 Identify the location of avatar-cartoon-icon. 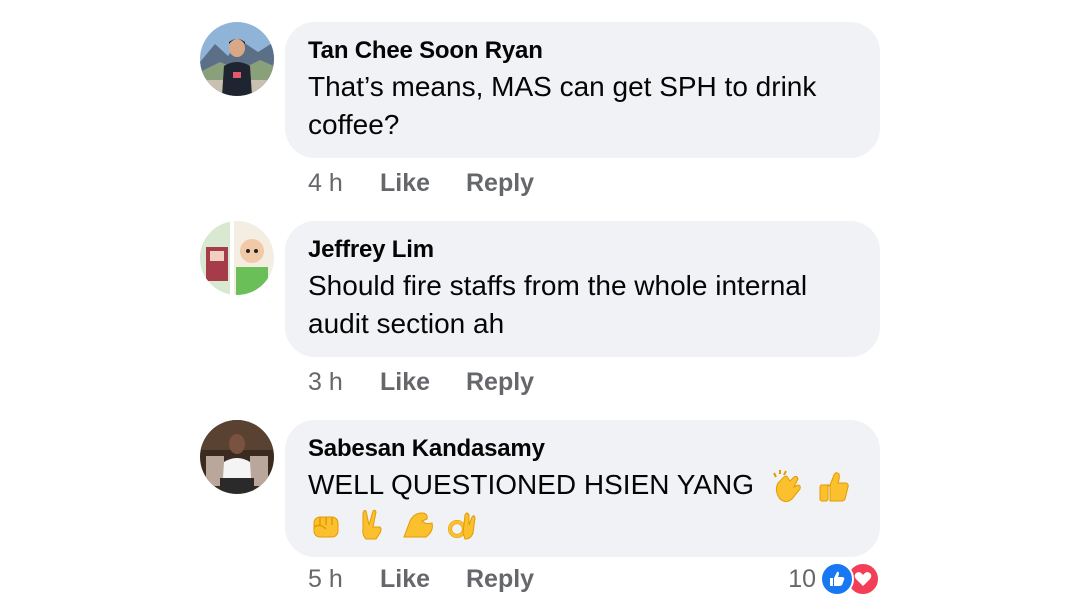
(237, 258).